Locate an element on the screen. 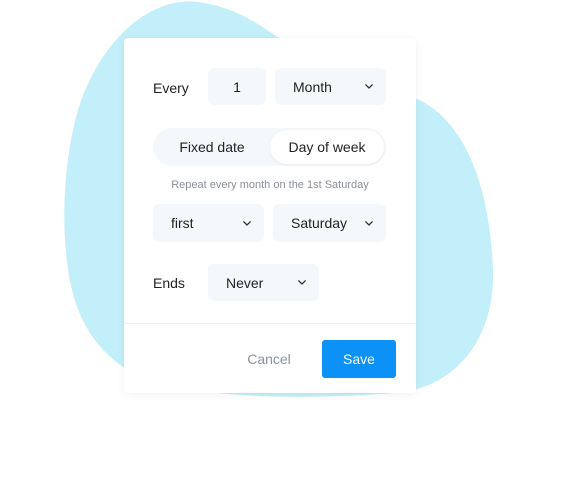  footer-divider is located at coordinates (270, 323).